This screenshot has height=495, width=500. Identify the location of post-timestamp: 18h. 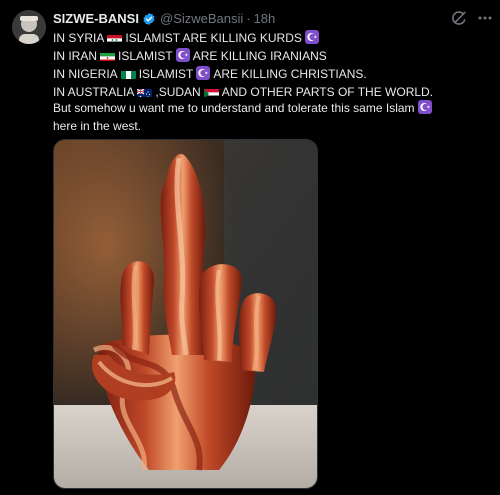
(265, 19).